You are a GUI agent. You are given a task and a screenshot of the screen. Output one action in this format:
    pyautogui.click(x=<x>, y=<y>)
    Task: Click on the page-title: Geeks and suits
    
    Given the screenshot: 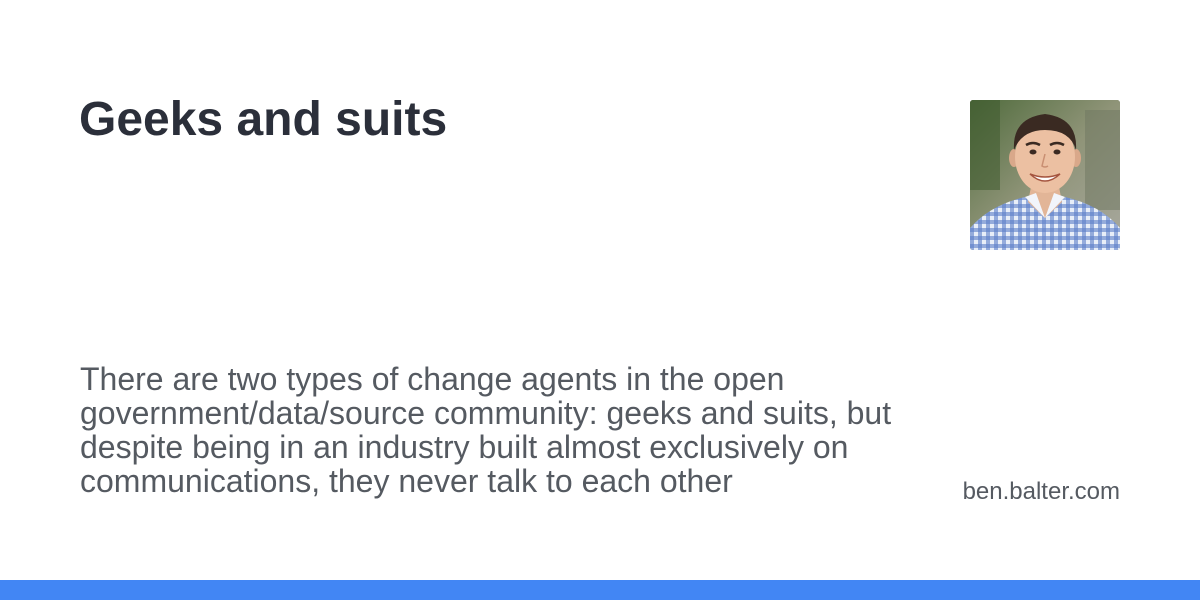 What is the action you would take?
    pyautogui.click(x=263, y=119)
    